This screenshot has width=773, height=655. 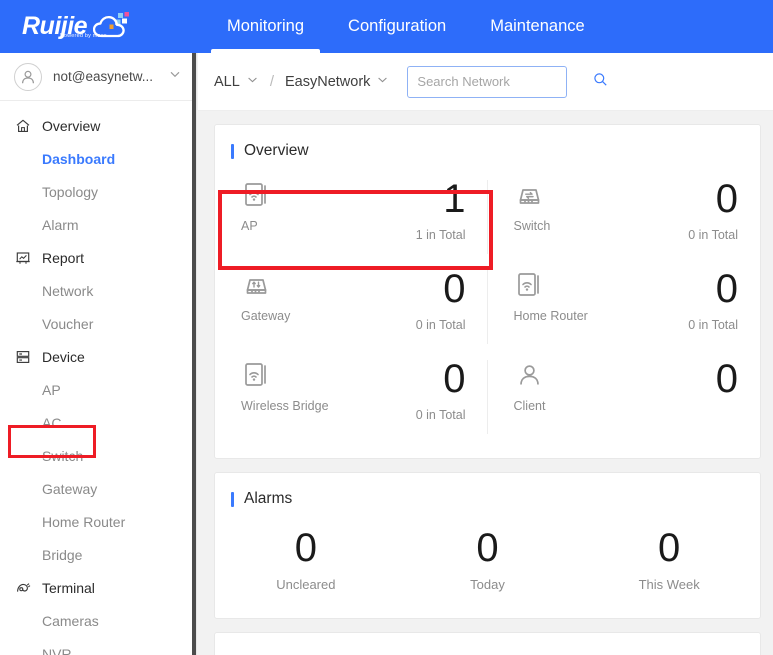 I want to click on sidebar-item-overview: Overview, so click(x=98, y=125).